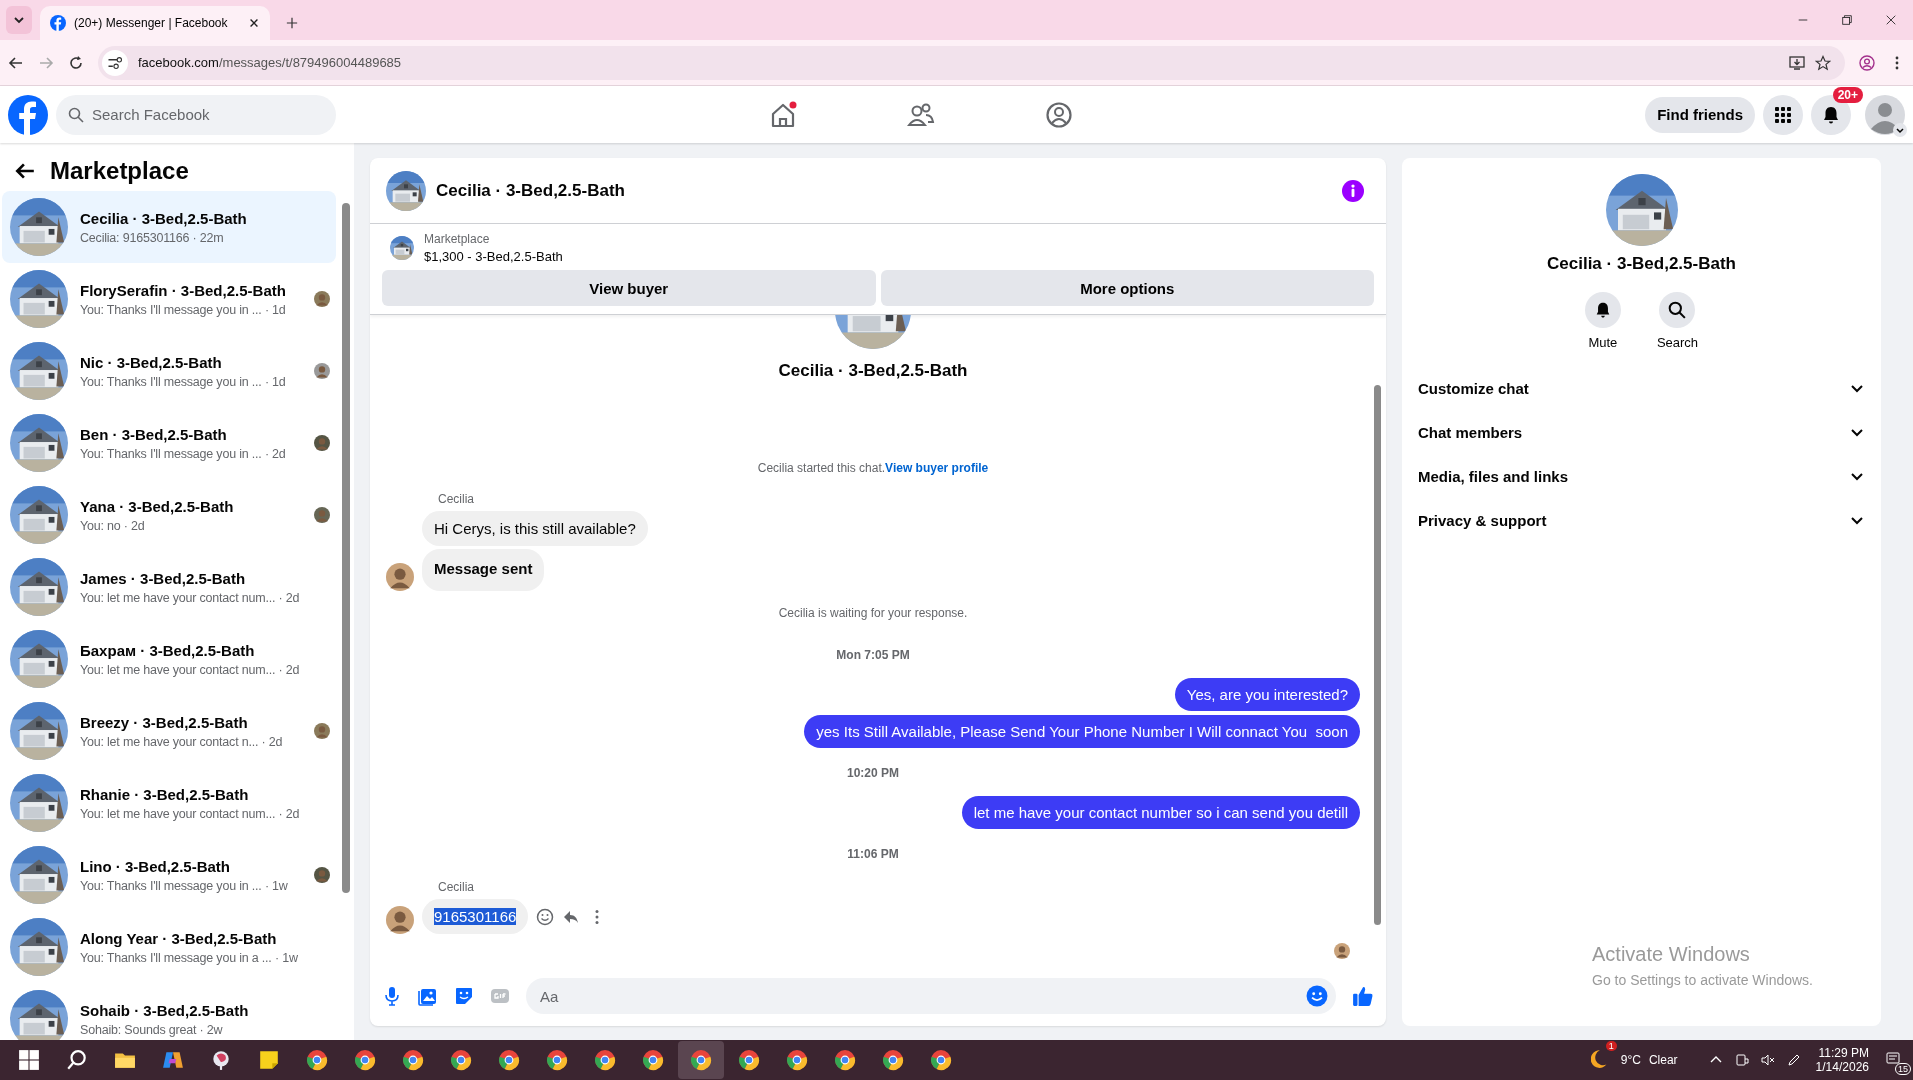 Image resolution: width=1913 pixels, height=1080 pixels. I want to click on conversation-item: Breezy · 3-Bed,2.5-Bath You: let me have your contact n... · 2d, so click(169, 731).